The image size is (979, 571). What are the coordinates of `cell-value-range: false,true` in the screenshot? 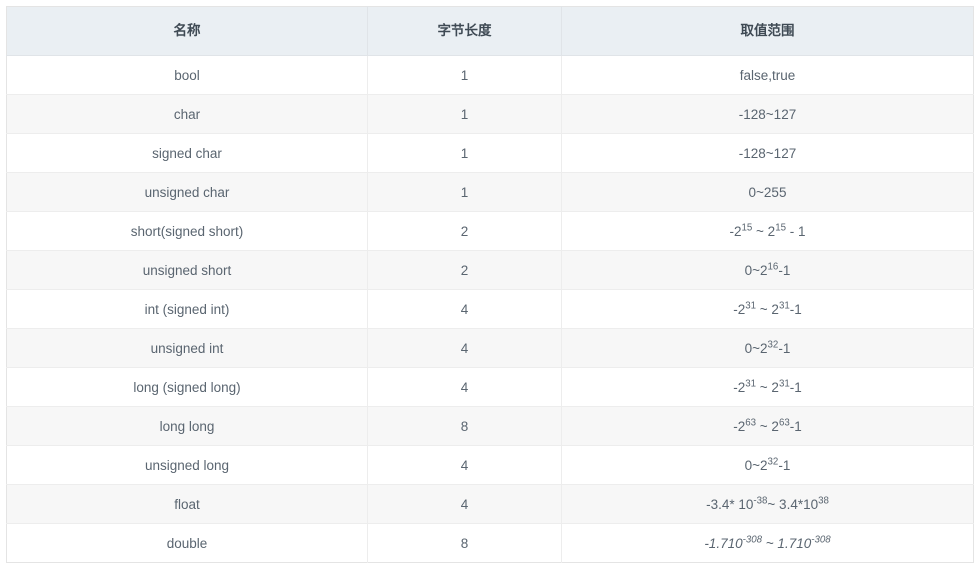 It's located at (767, 75).